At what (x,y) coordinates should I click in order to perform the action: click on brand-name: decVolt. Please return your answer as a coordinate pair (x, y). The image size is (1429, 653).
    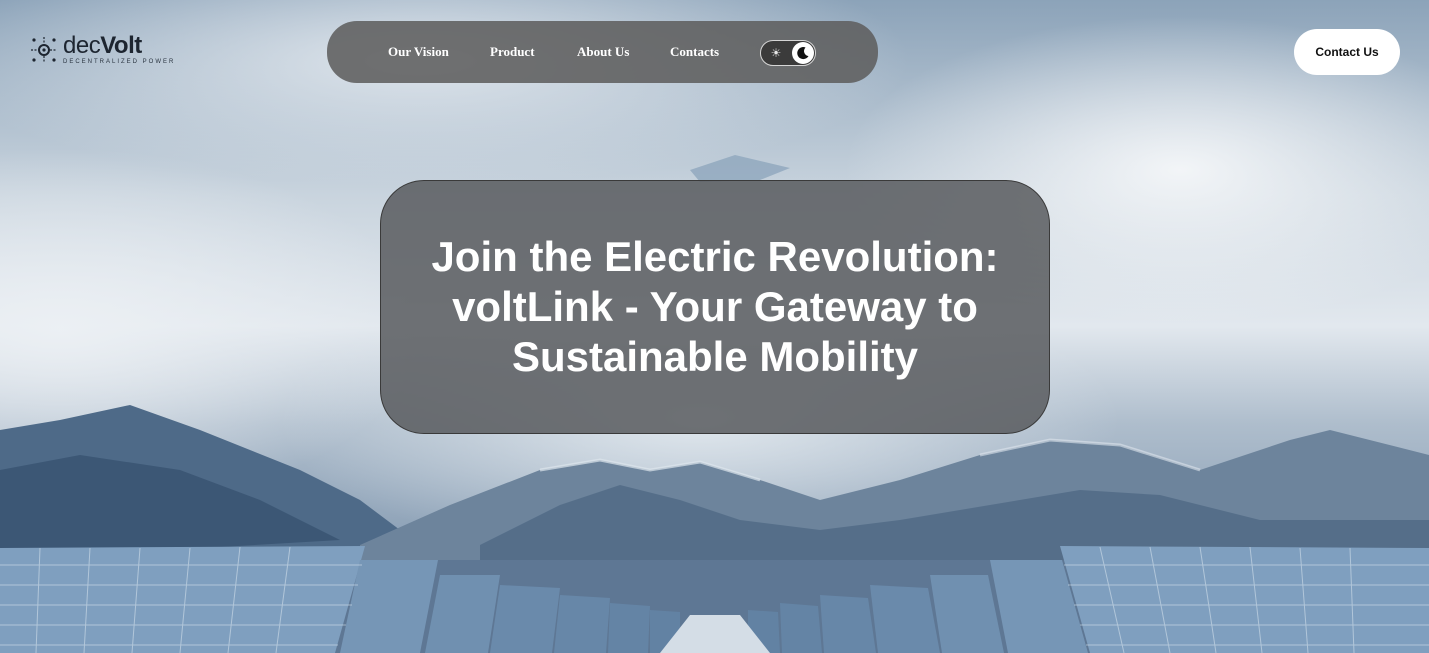
    Looking at the image, I should click on (119, 46).